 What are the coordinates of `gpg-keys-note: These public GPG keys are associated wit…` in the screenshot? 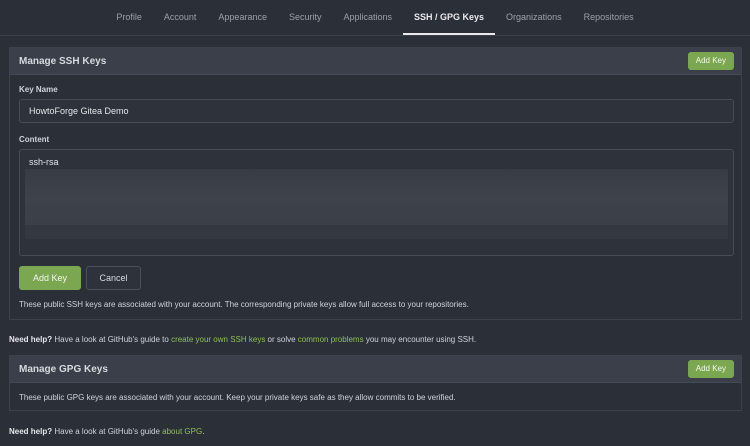 It's located at (237, 397).